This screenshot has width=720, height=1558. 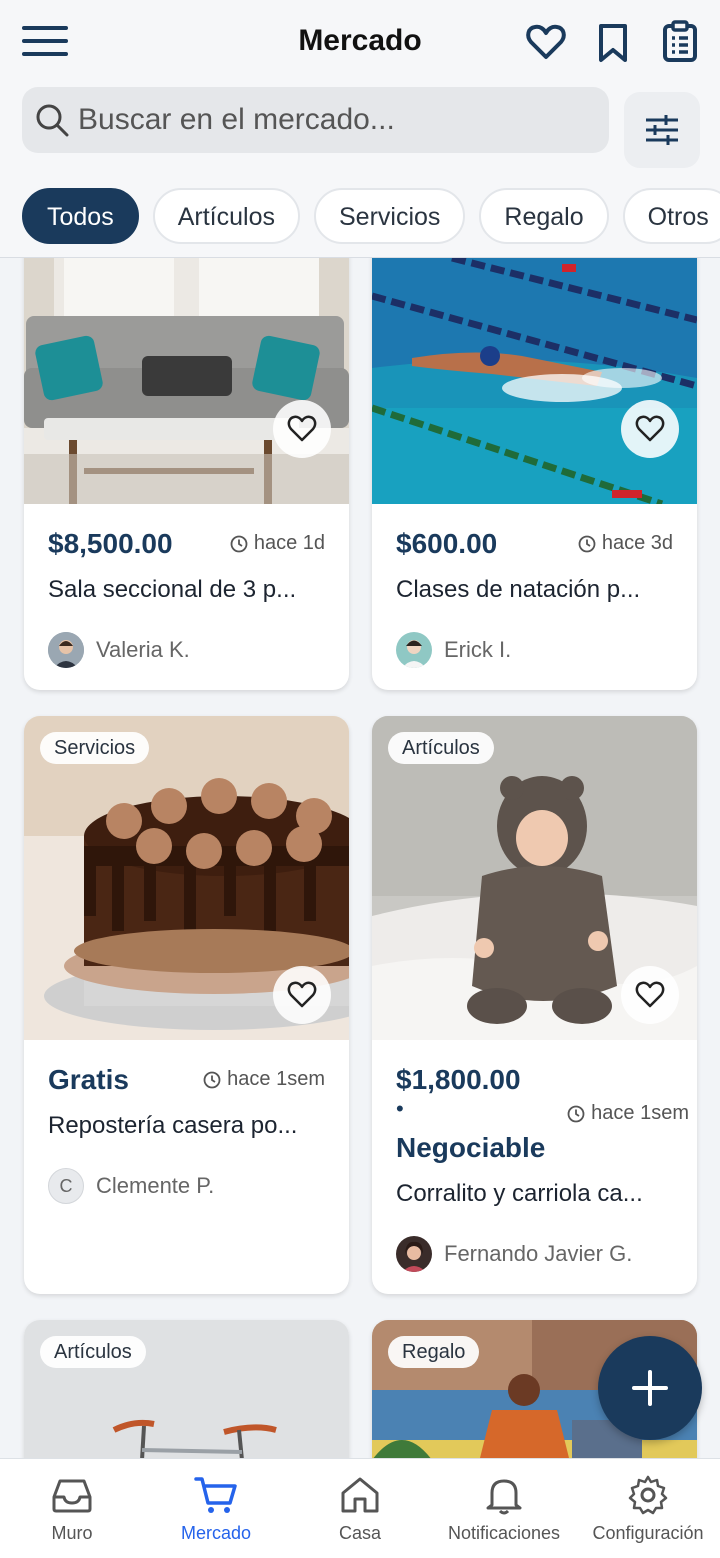 I want to click on search-input, so click(x=338, y=120).